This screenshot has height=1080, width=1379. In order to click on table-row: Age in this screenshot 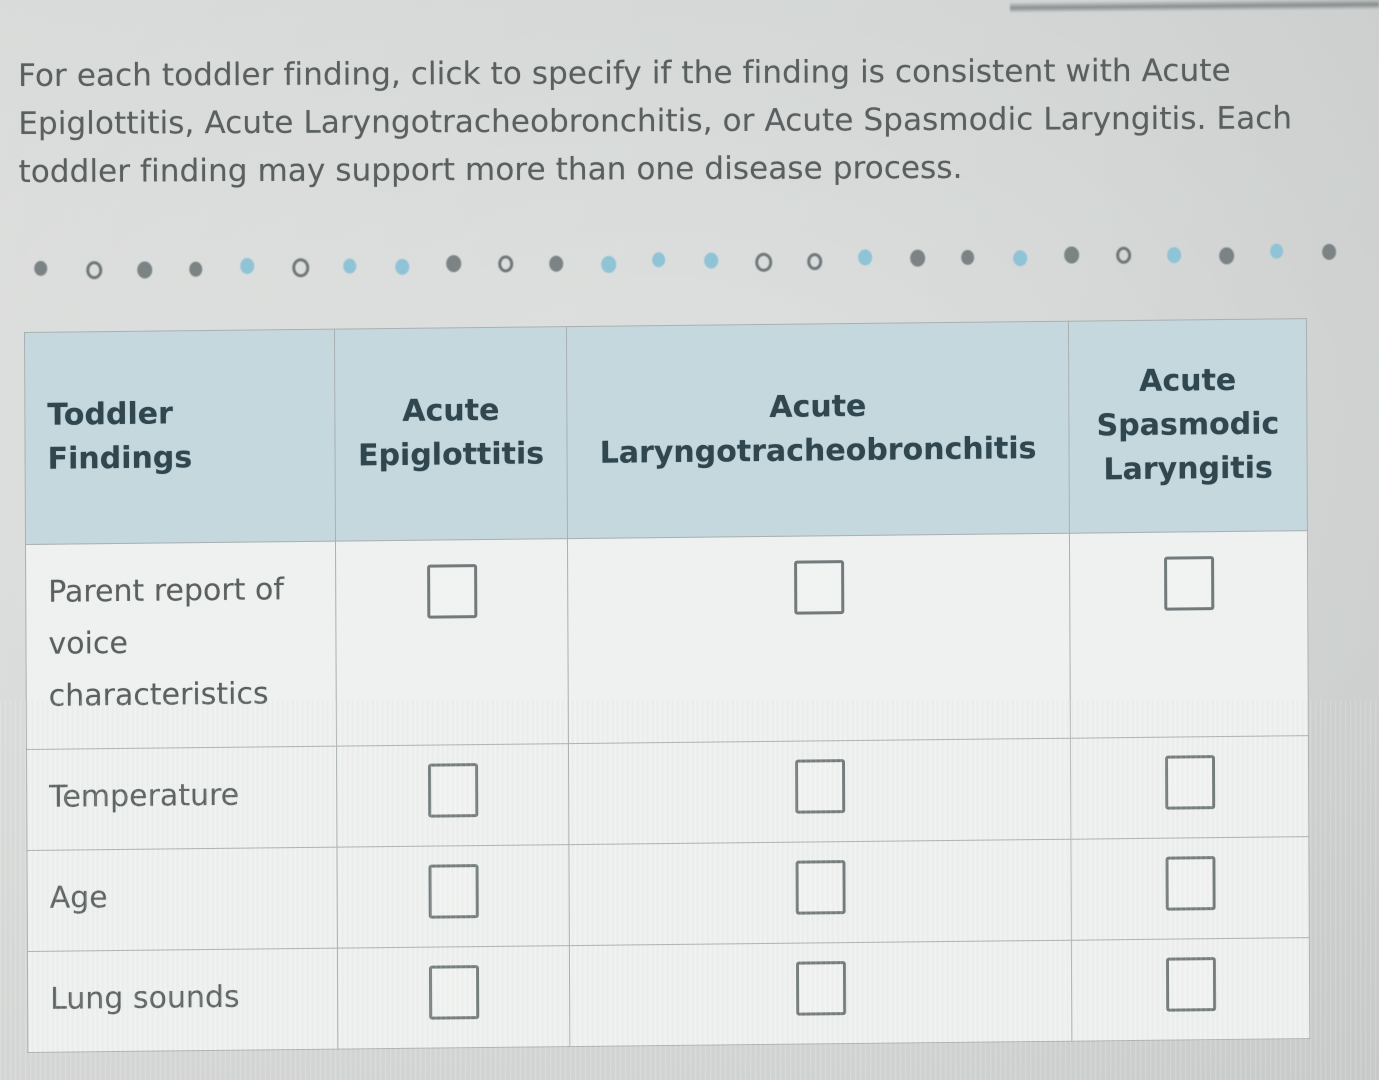, I will do `click(668, 894)`.